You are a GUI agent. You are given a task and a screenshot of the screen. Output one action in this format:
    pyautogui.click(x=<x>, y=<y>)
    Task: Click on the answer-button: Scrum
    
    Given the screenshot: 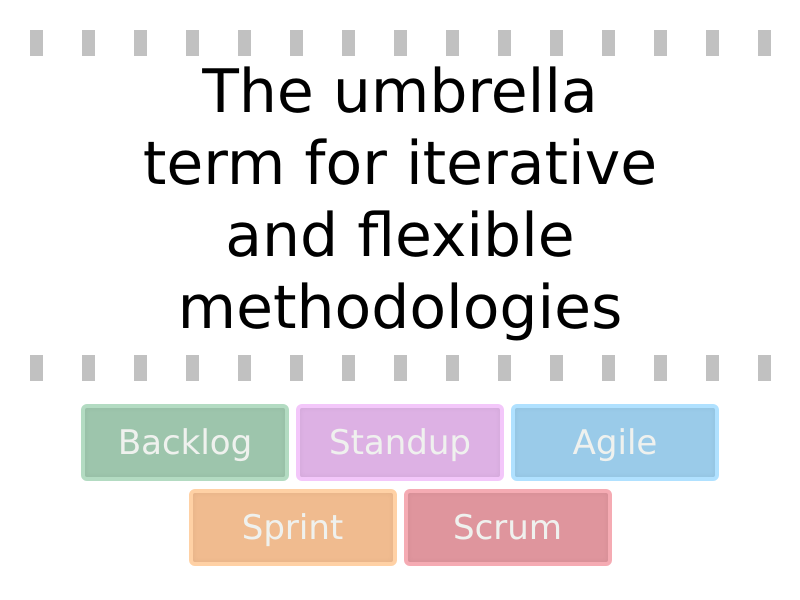 What is the action you would take?
    pyautogui.click(x=508, y=527)
    